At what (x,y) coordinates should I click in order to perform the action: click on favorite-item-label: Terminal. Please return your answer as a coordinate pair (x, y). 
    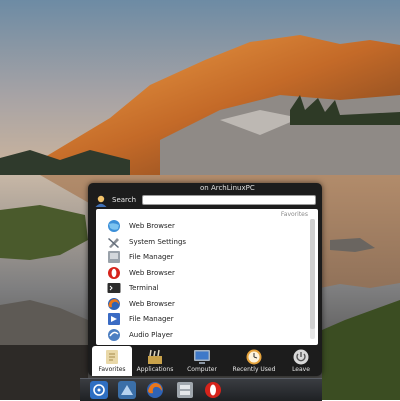
    Looking at the image, I should click on (144, 288).